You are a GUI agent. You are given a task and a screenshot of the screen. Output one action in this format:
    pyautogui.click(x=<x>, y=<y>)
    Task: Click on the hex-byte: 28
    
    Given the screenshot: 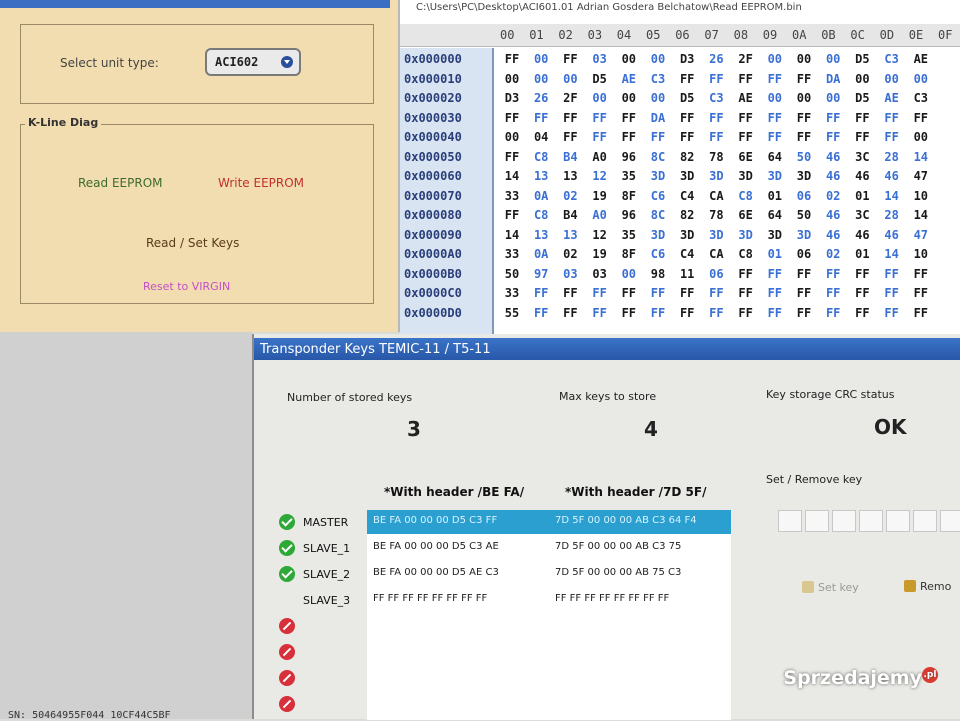 What is the action you would take?
    pyautogui.click(x=892, y=157)
    